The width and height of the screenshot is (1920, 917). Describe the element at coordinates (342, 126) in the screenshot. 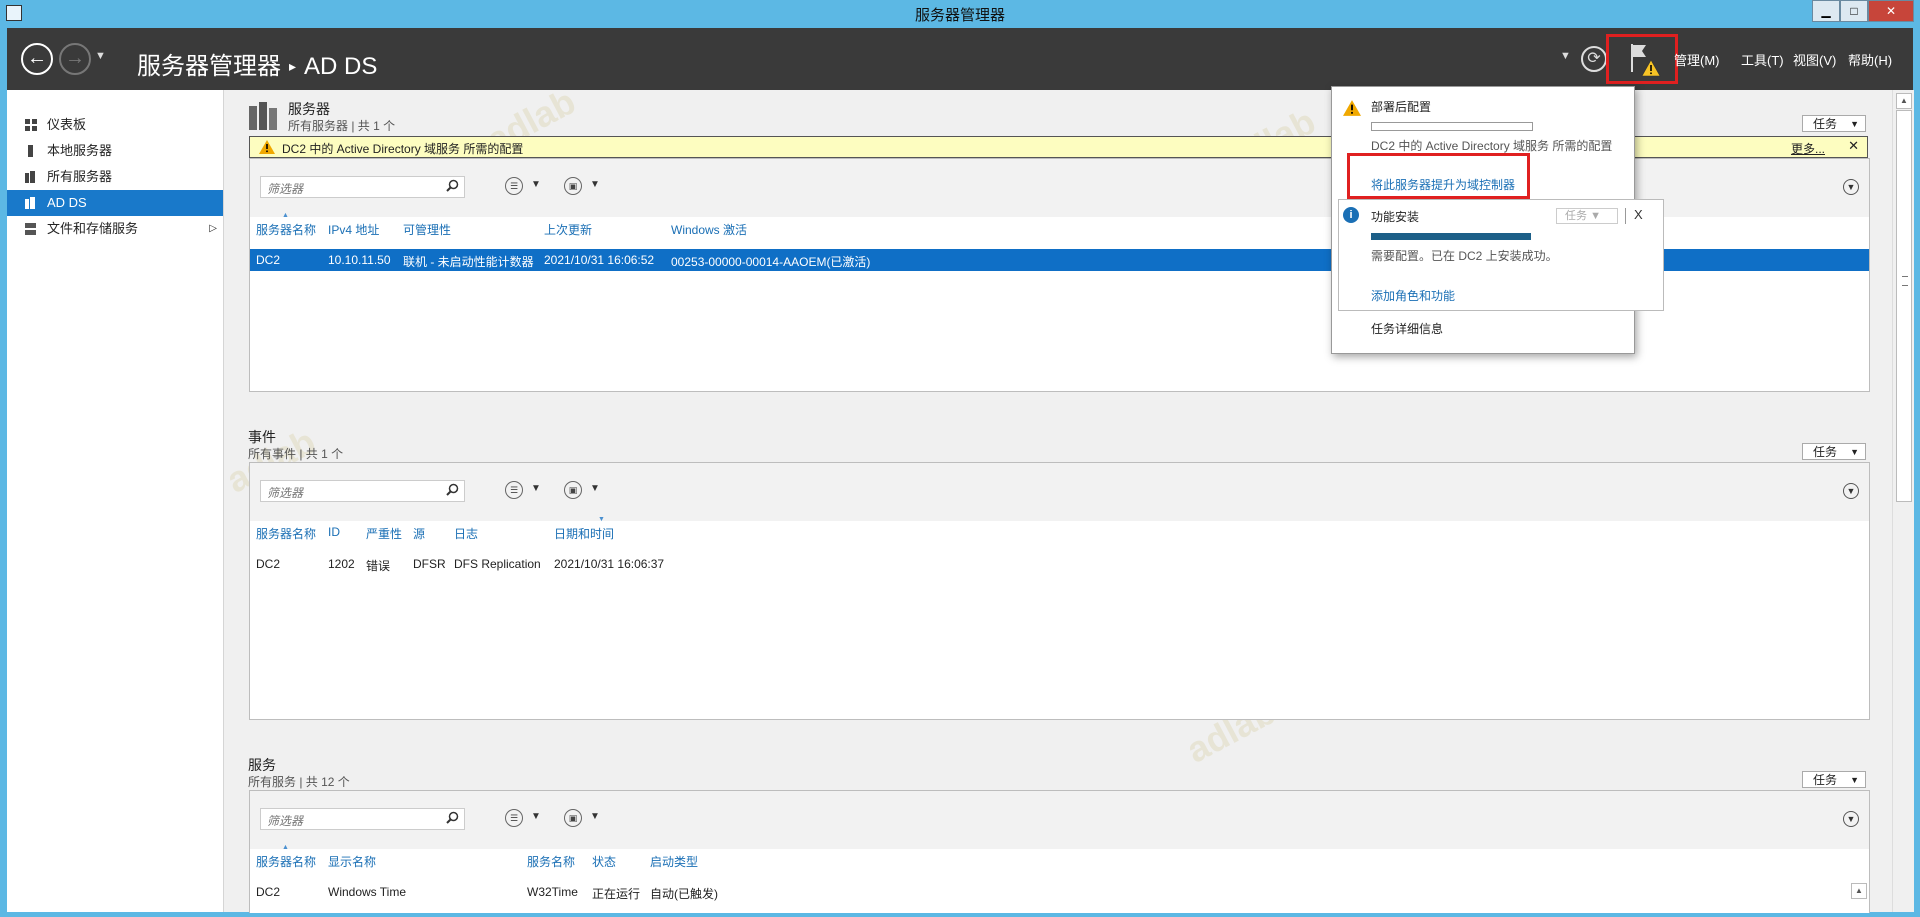

I see `servers-subtitle: 所有服务器 | 共 1 个` at that location.